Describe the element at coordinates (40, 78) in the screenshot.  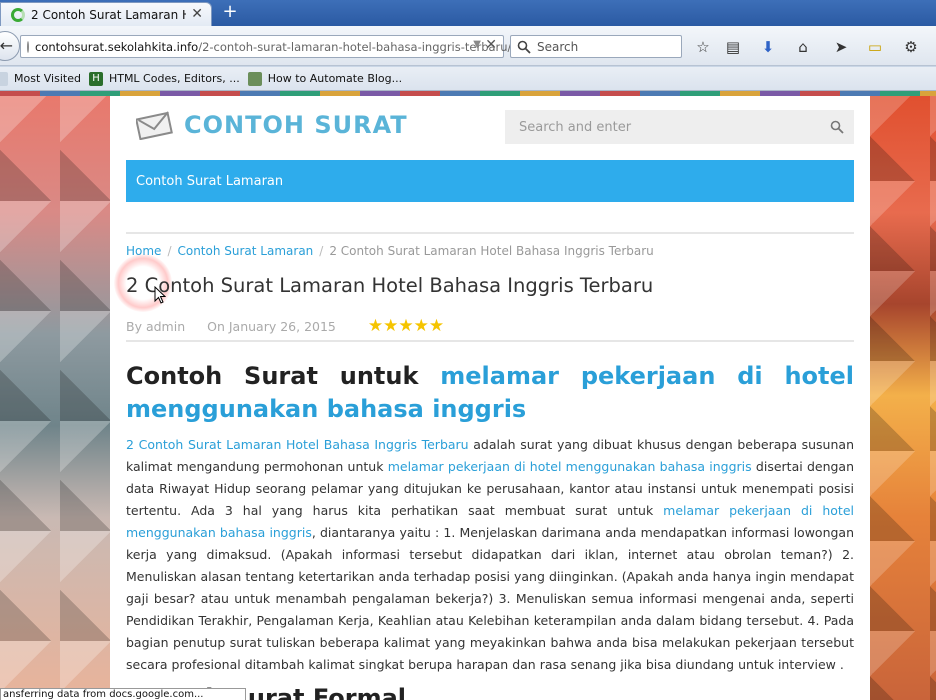
I see `bookmark-most-visited: Most Visited` at that location.